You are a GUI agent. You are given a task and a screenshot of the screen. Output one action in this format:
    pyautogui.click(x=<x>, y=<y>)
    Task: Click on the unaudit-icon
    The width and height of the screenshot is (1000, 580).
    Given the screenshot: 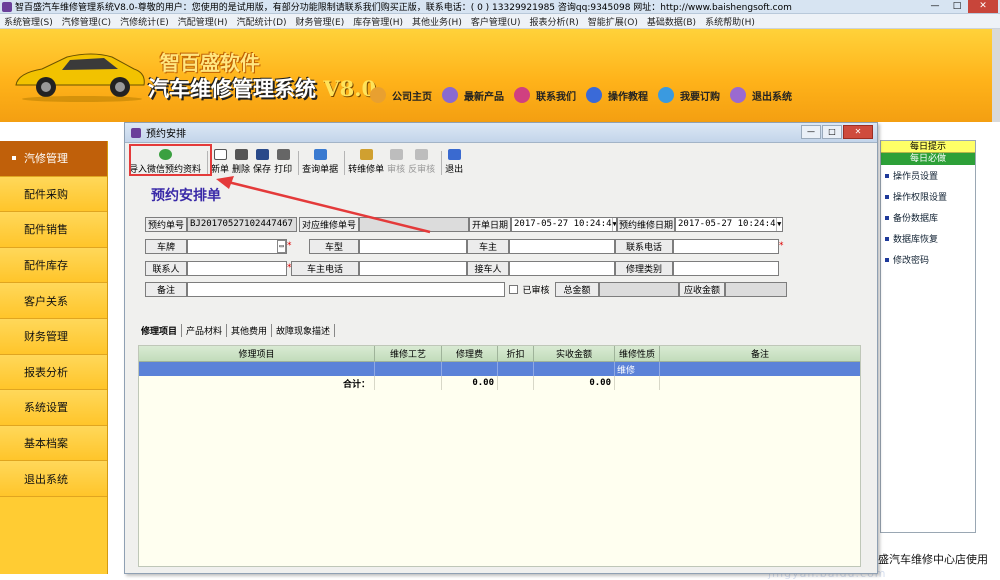 What is the action you would take?
    pyautogui.click(x=422, y=154)
    